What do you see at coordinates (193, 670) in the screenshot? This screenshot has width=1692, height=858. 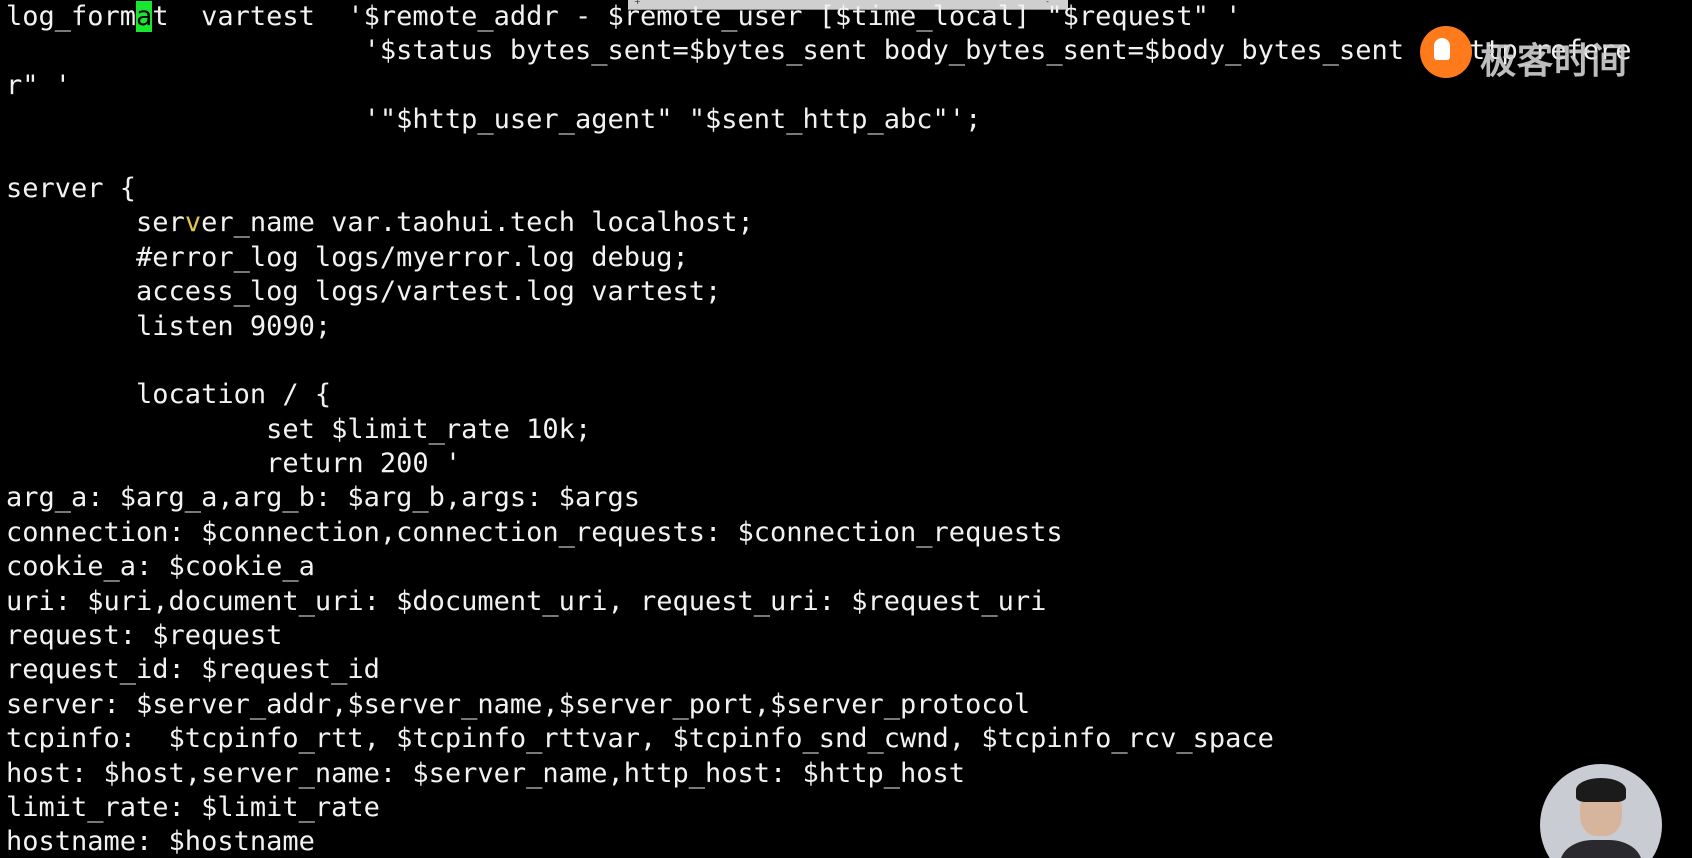 I see `line-text: request_id: $request_id` at bounding box center [193, 670].